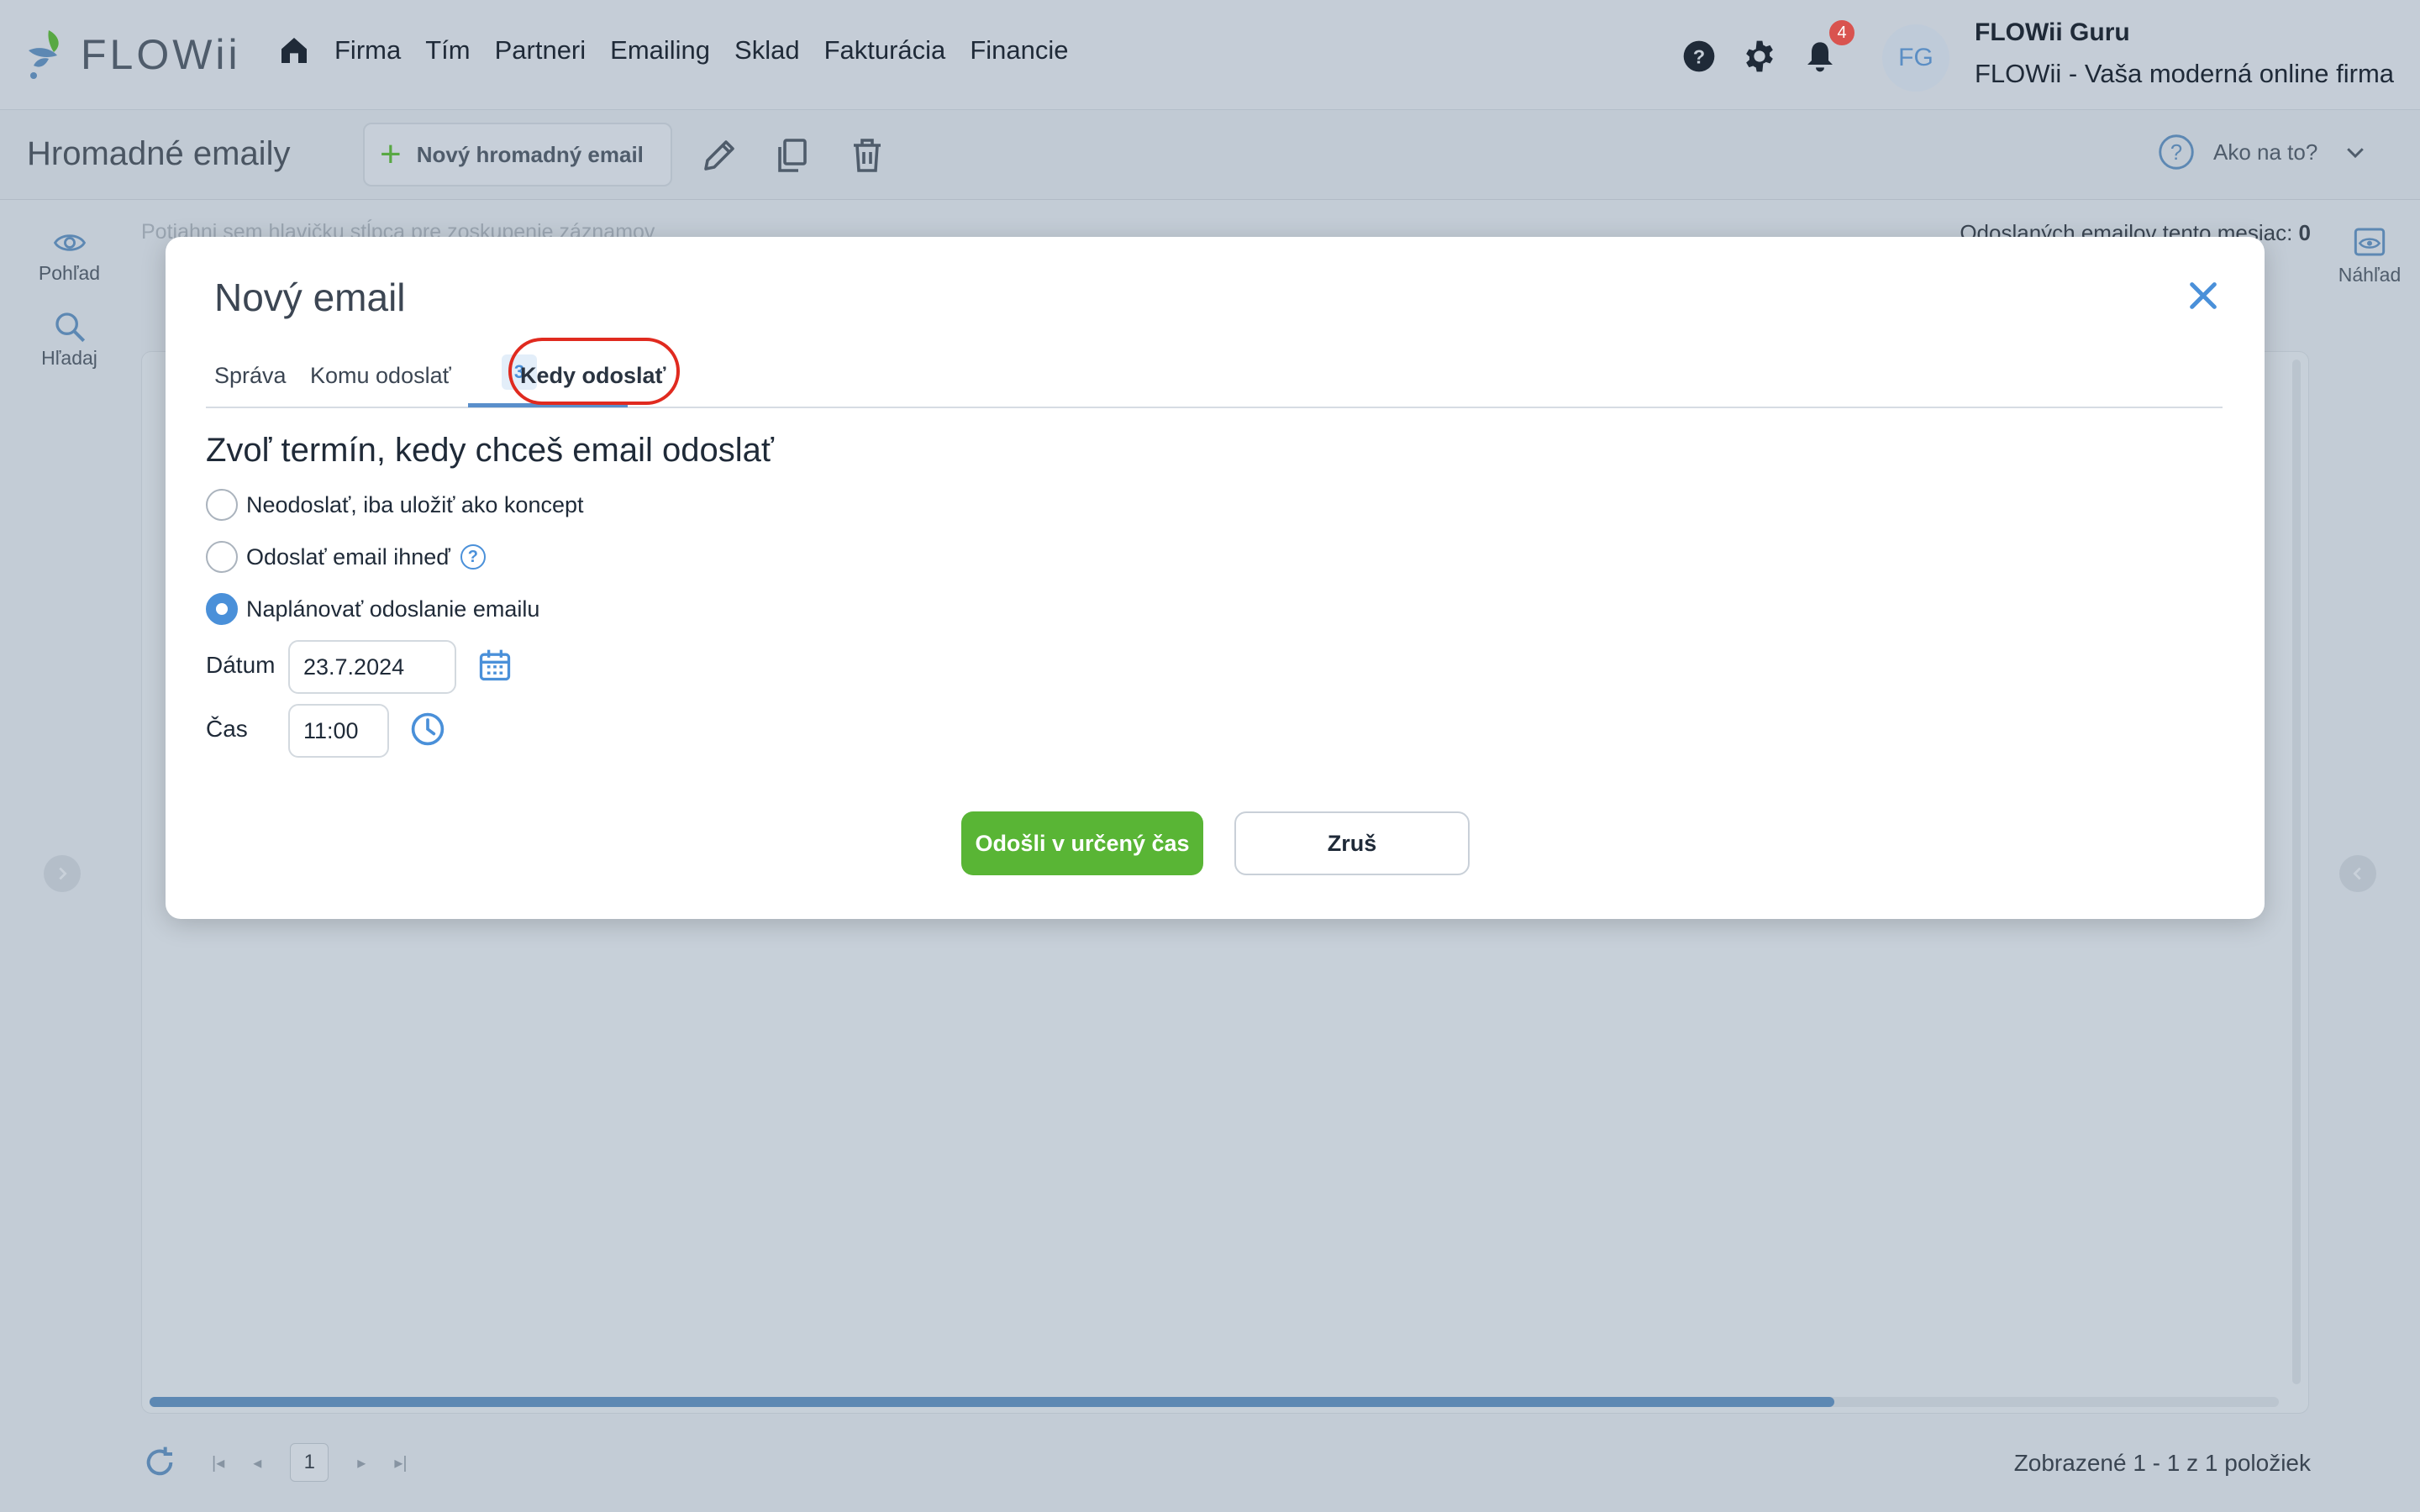  I want to click on nav-item-sklad: Sklad, so click(767, 50).